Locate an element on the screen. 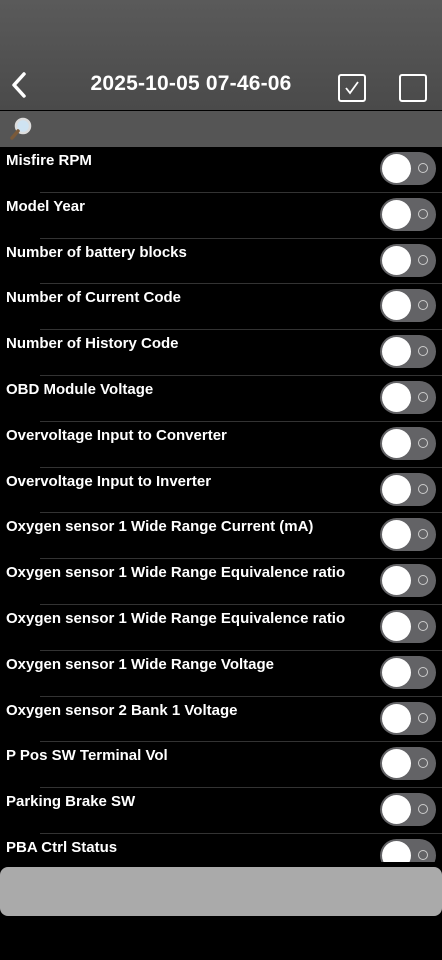  list-item-label: Number of Current Code is located at coordinates (94, 298).